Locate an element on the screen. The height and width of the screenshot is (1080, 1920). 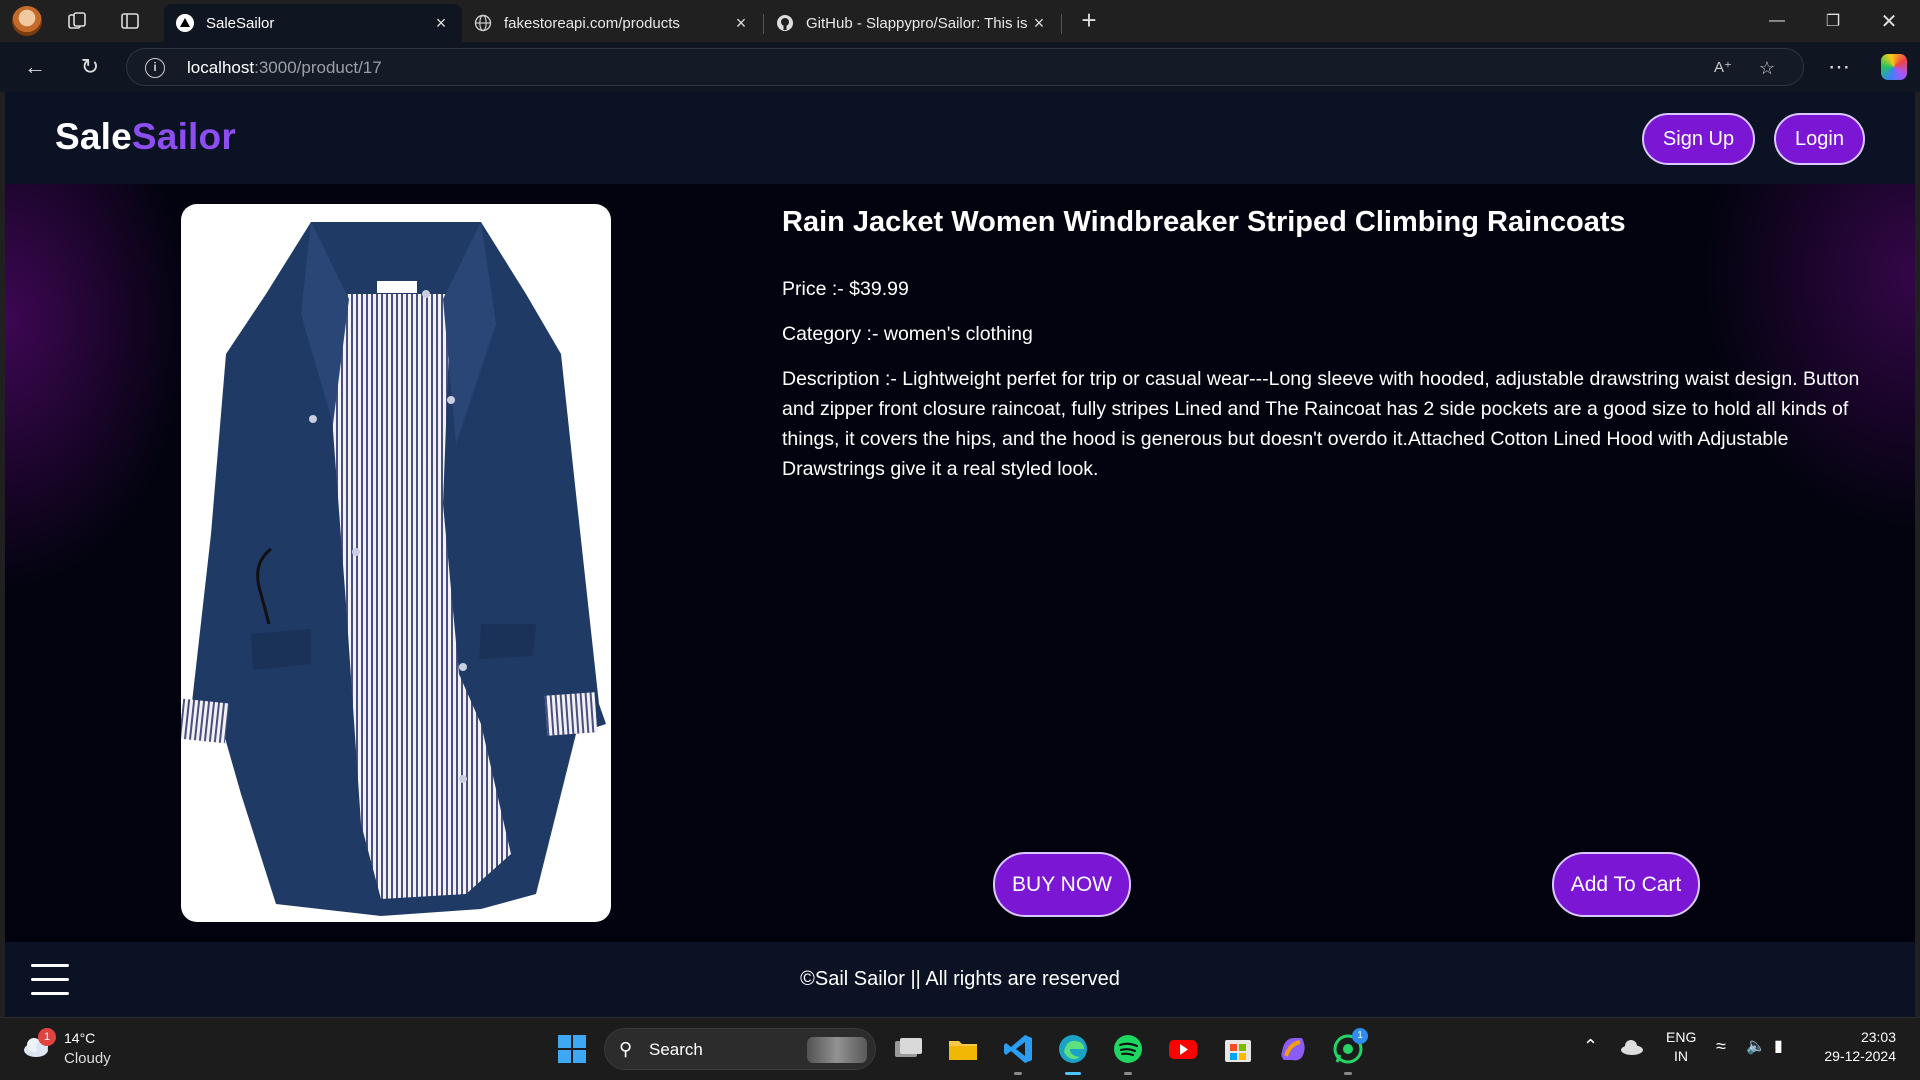
weather-badge: 1 is located at coordinates (47, 1037).